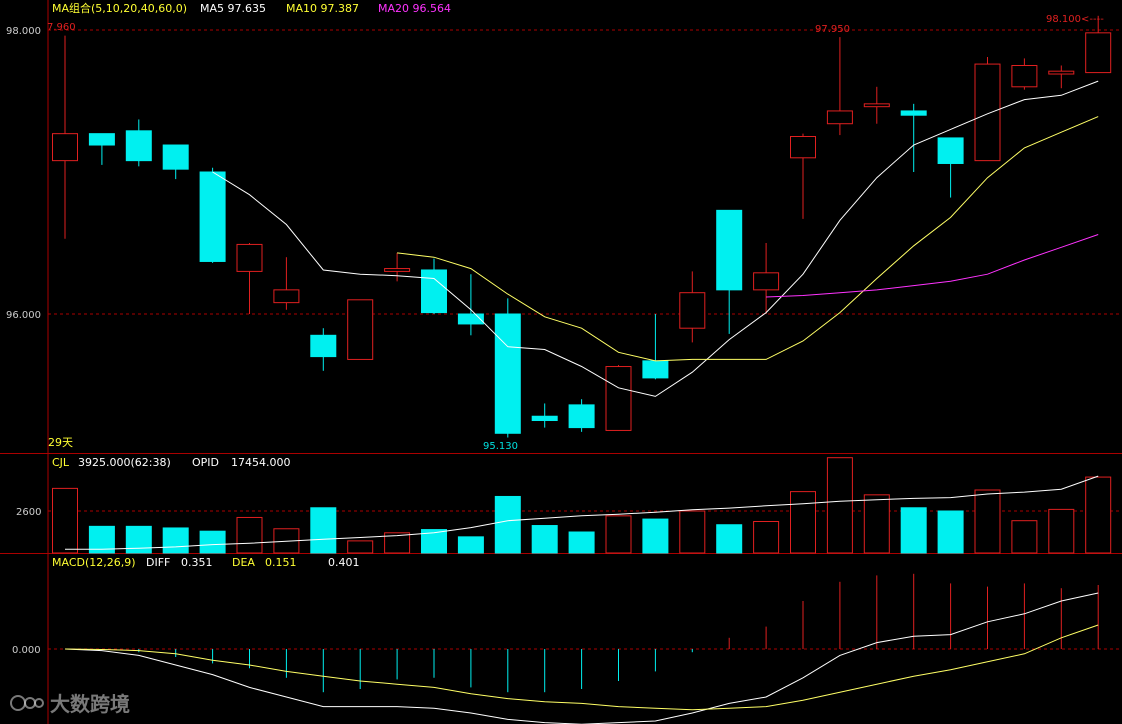 The image size is (1122, 724). What do you see at coordinates (61, 462) in the screenshot?
I see `cjl-label: CJL` at bounding box center [61, 462].